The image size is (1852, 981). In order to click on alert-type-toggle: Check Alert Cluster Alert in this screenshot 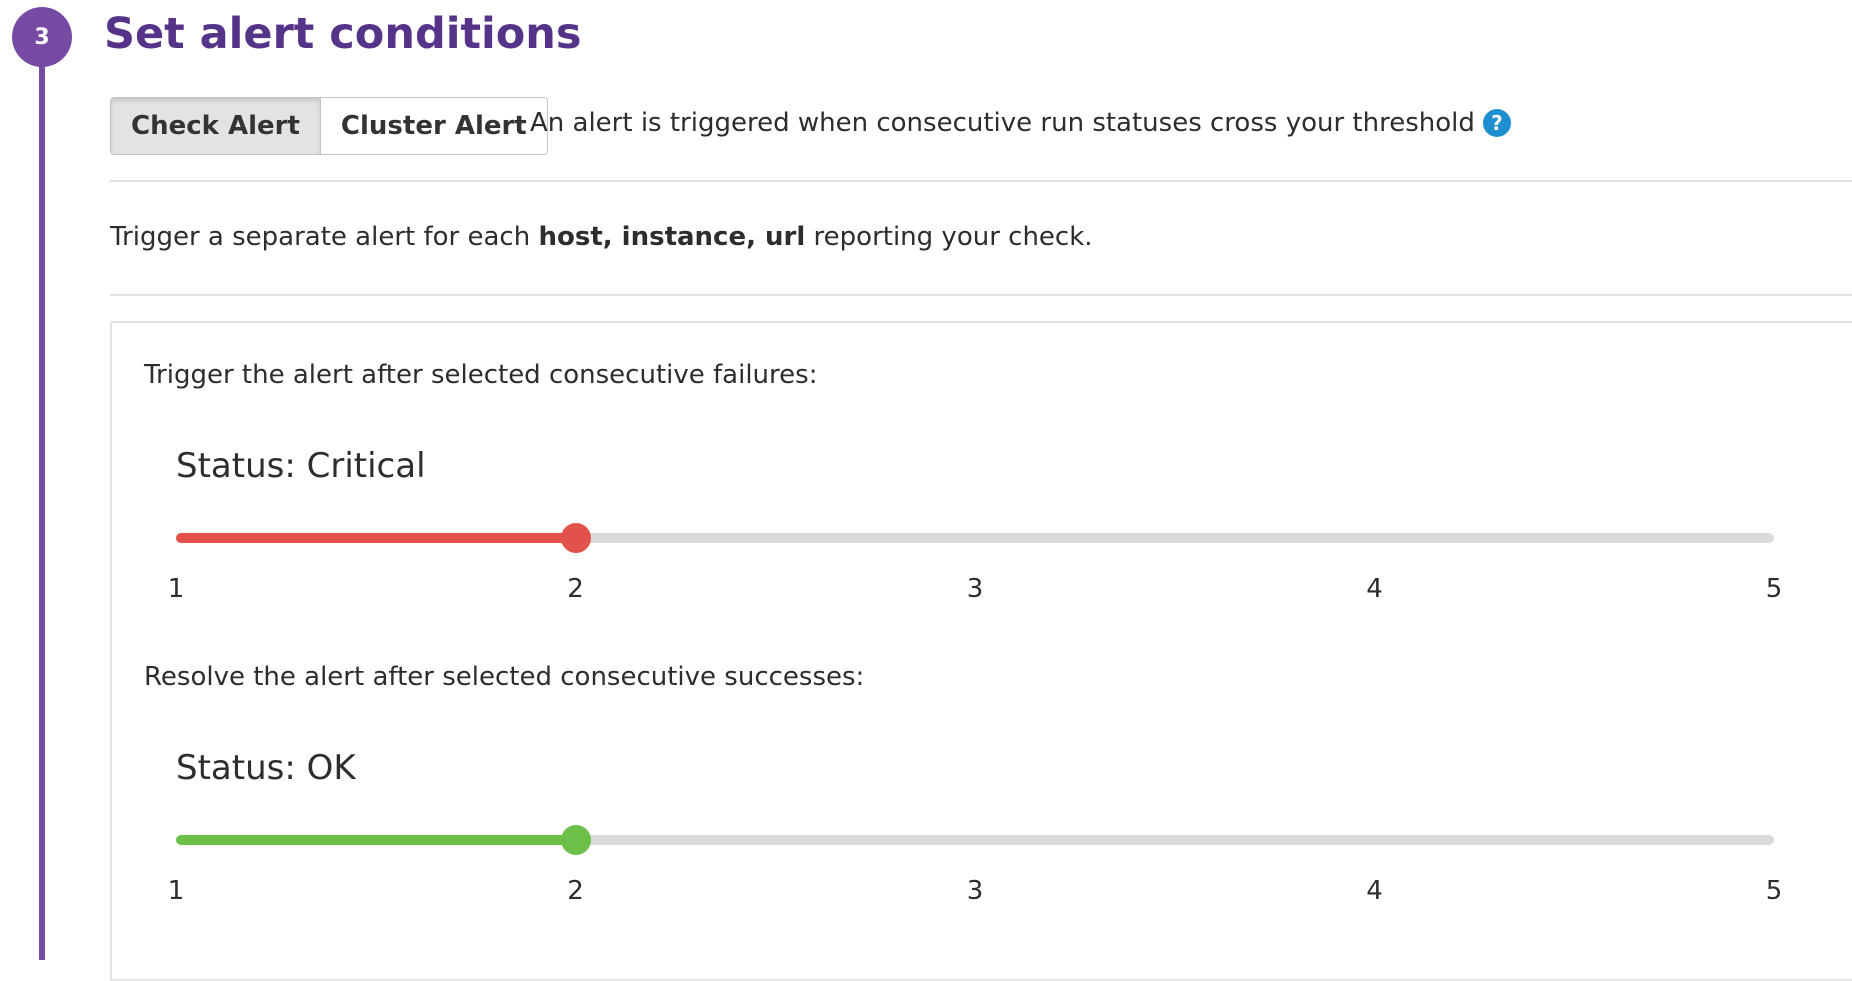, I will do `click(329, 126)`.